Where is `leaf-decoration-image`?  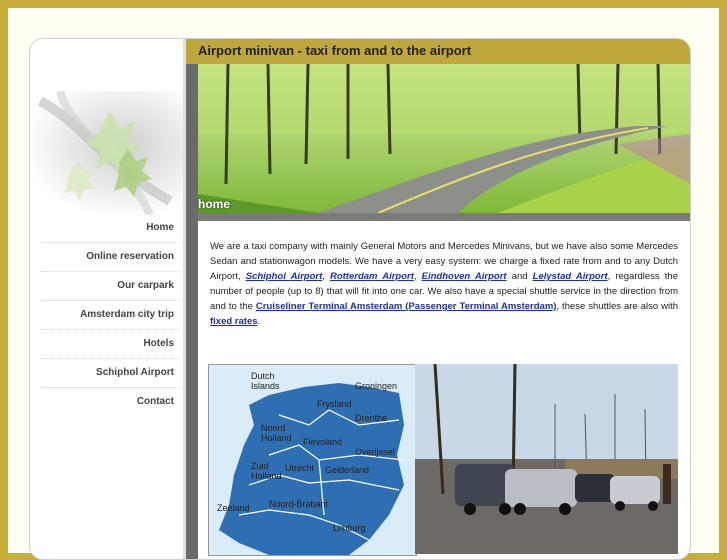 leaf-decoration-image is located at coordinates (107, 153).